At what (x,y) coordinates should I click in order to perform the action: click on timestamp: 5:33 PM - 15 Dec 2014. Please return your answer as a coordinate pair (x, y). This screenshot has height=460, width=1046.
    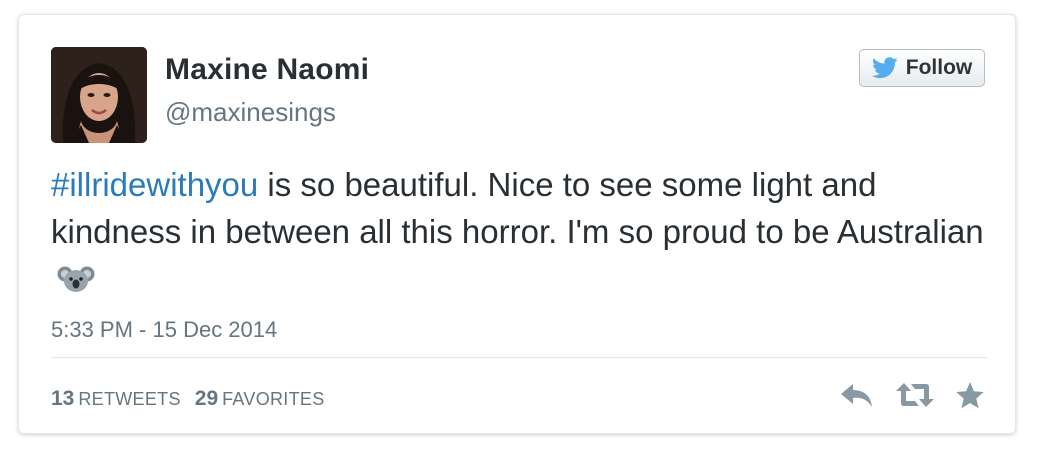
    Looking at the image, I should click on (164, 330).